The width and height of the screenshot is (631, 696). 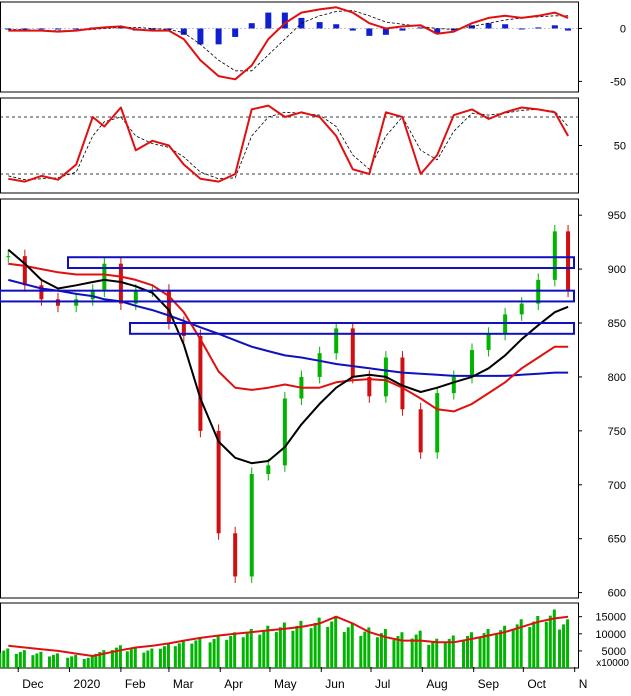 What do you see at coordinates (612, 663) in the screenshot?
I see `volume-unit-label: x10000` at bounding box center [612, 663].